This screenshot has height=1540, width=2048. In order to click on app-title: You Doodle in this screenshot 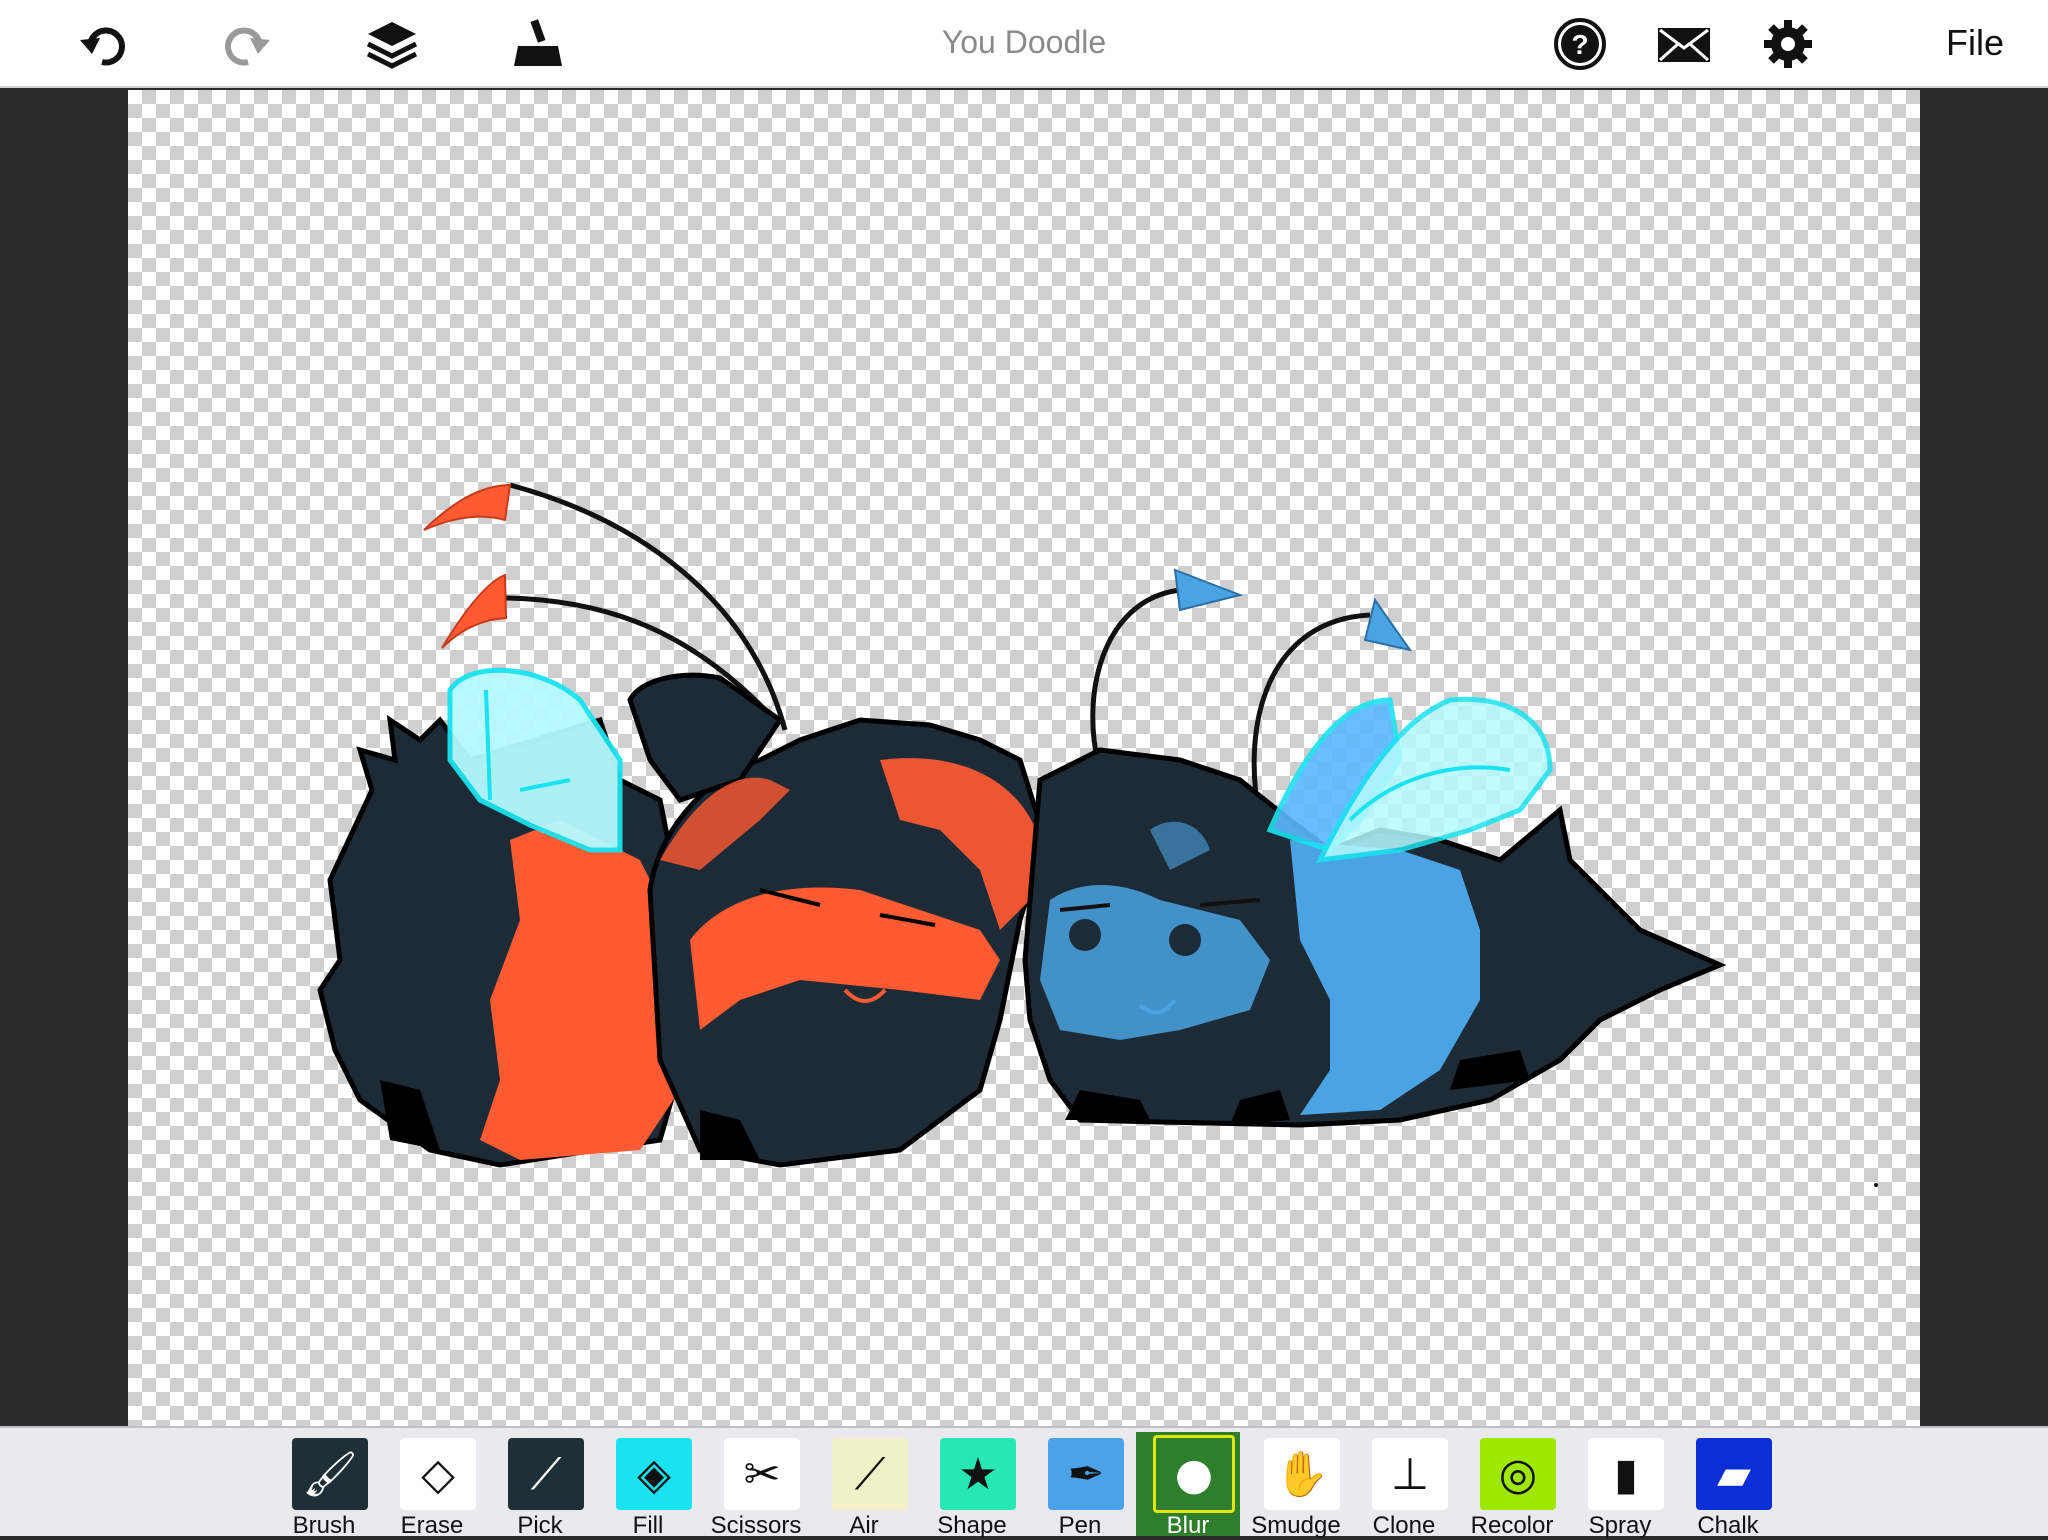, I will do `click(1024, 42)`.